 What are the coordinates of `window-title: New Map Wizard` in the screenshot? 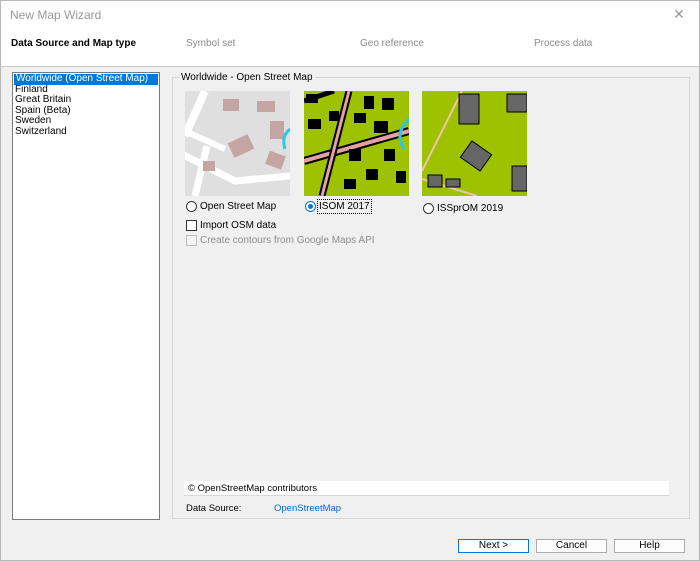 It's located at (56, 15).